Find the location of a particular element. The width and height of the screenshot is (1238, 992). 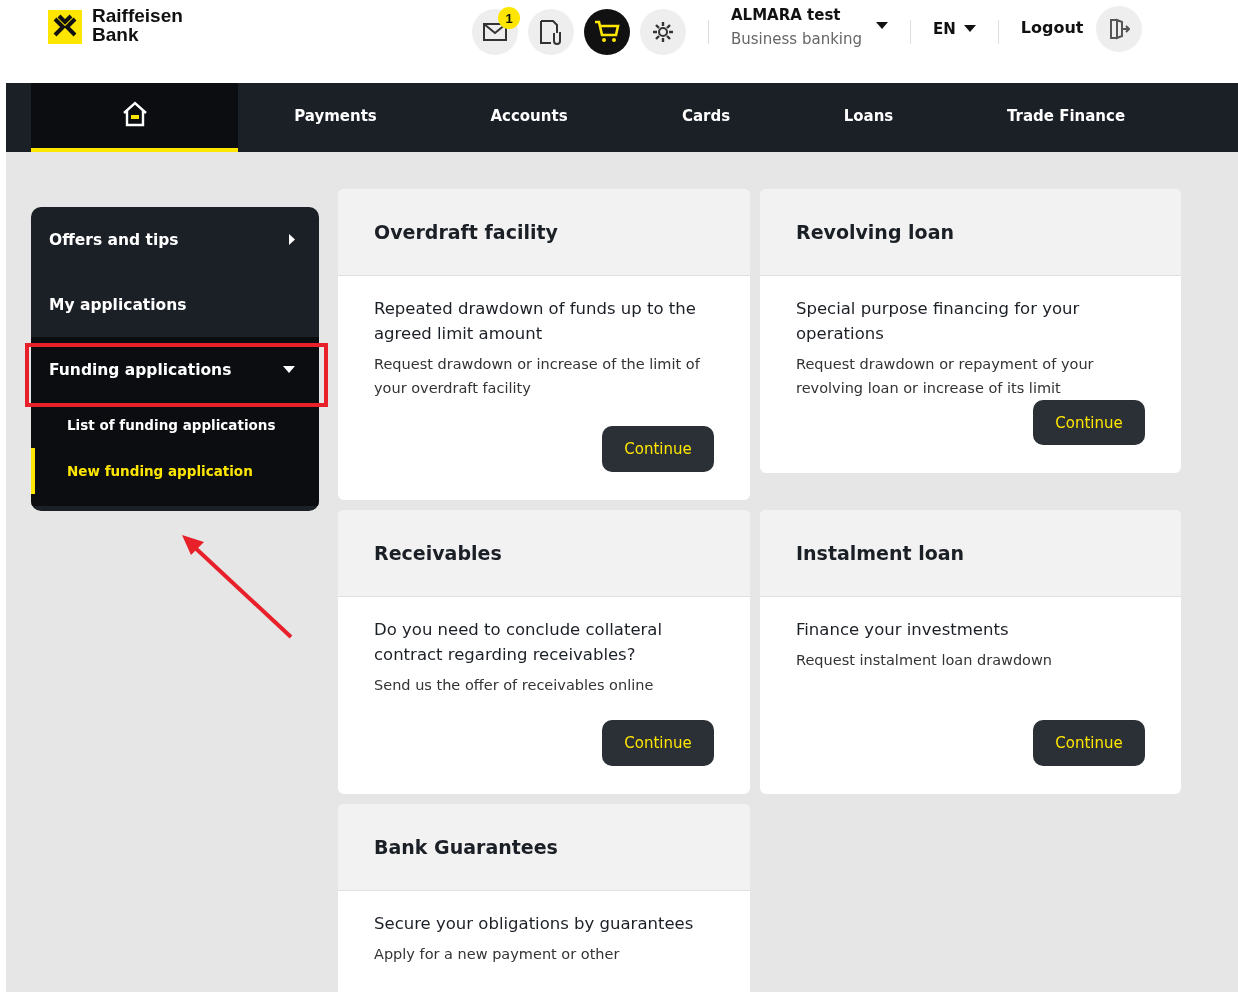

documents-button is located at coordinates (551, 32).